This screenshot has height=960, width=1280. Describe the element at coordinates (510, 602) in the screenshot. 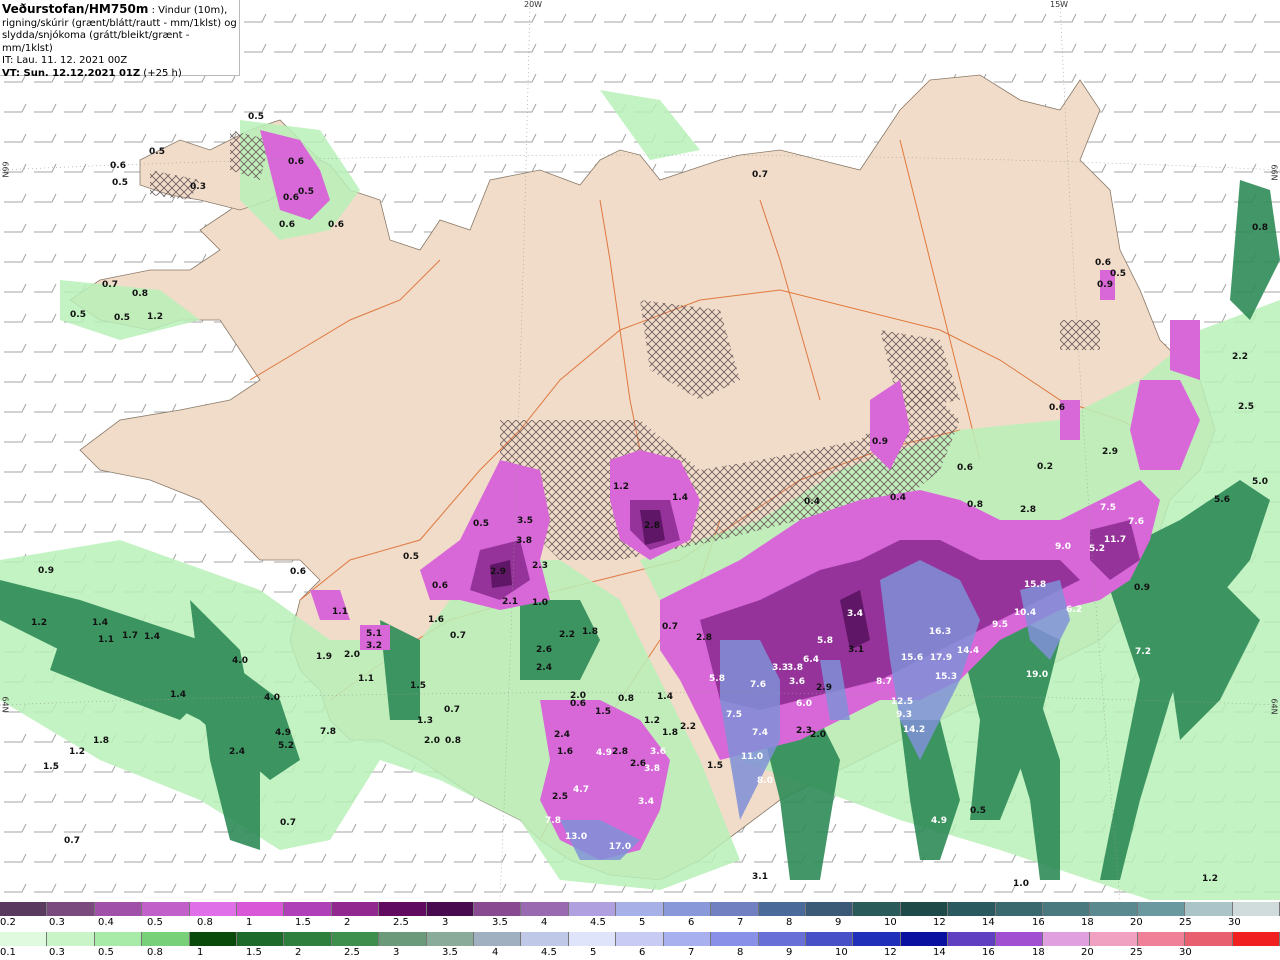

I see `precip-value-label: 2.1` at that location.